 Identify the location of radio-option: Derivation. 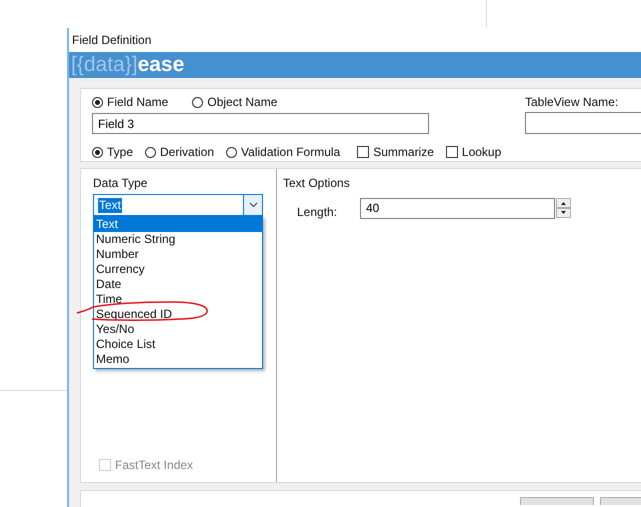
(179, 152).